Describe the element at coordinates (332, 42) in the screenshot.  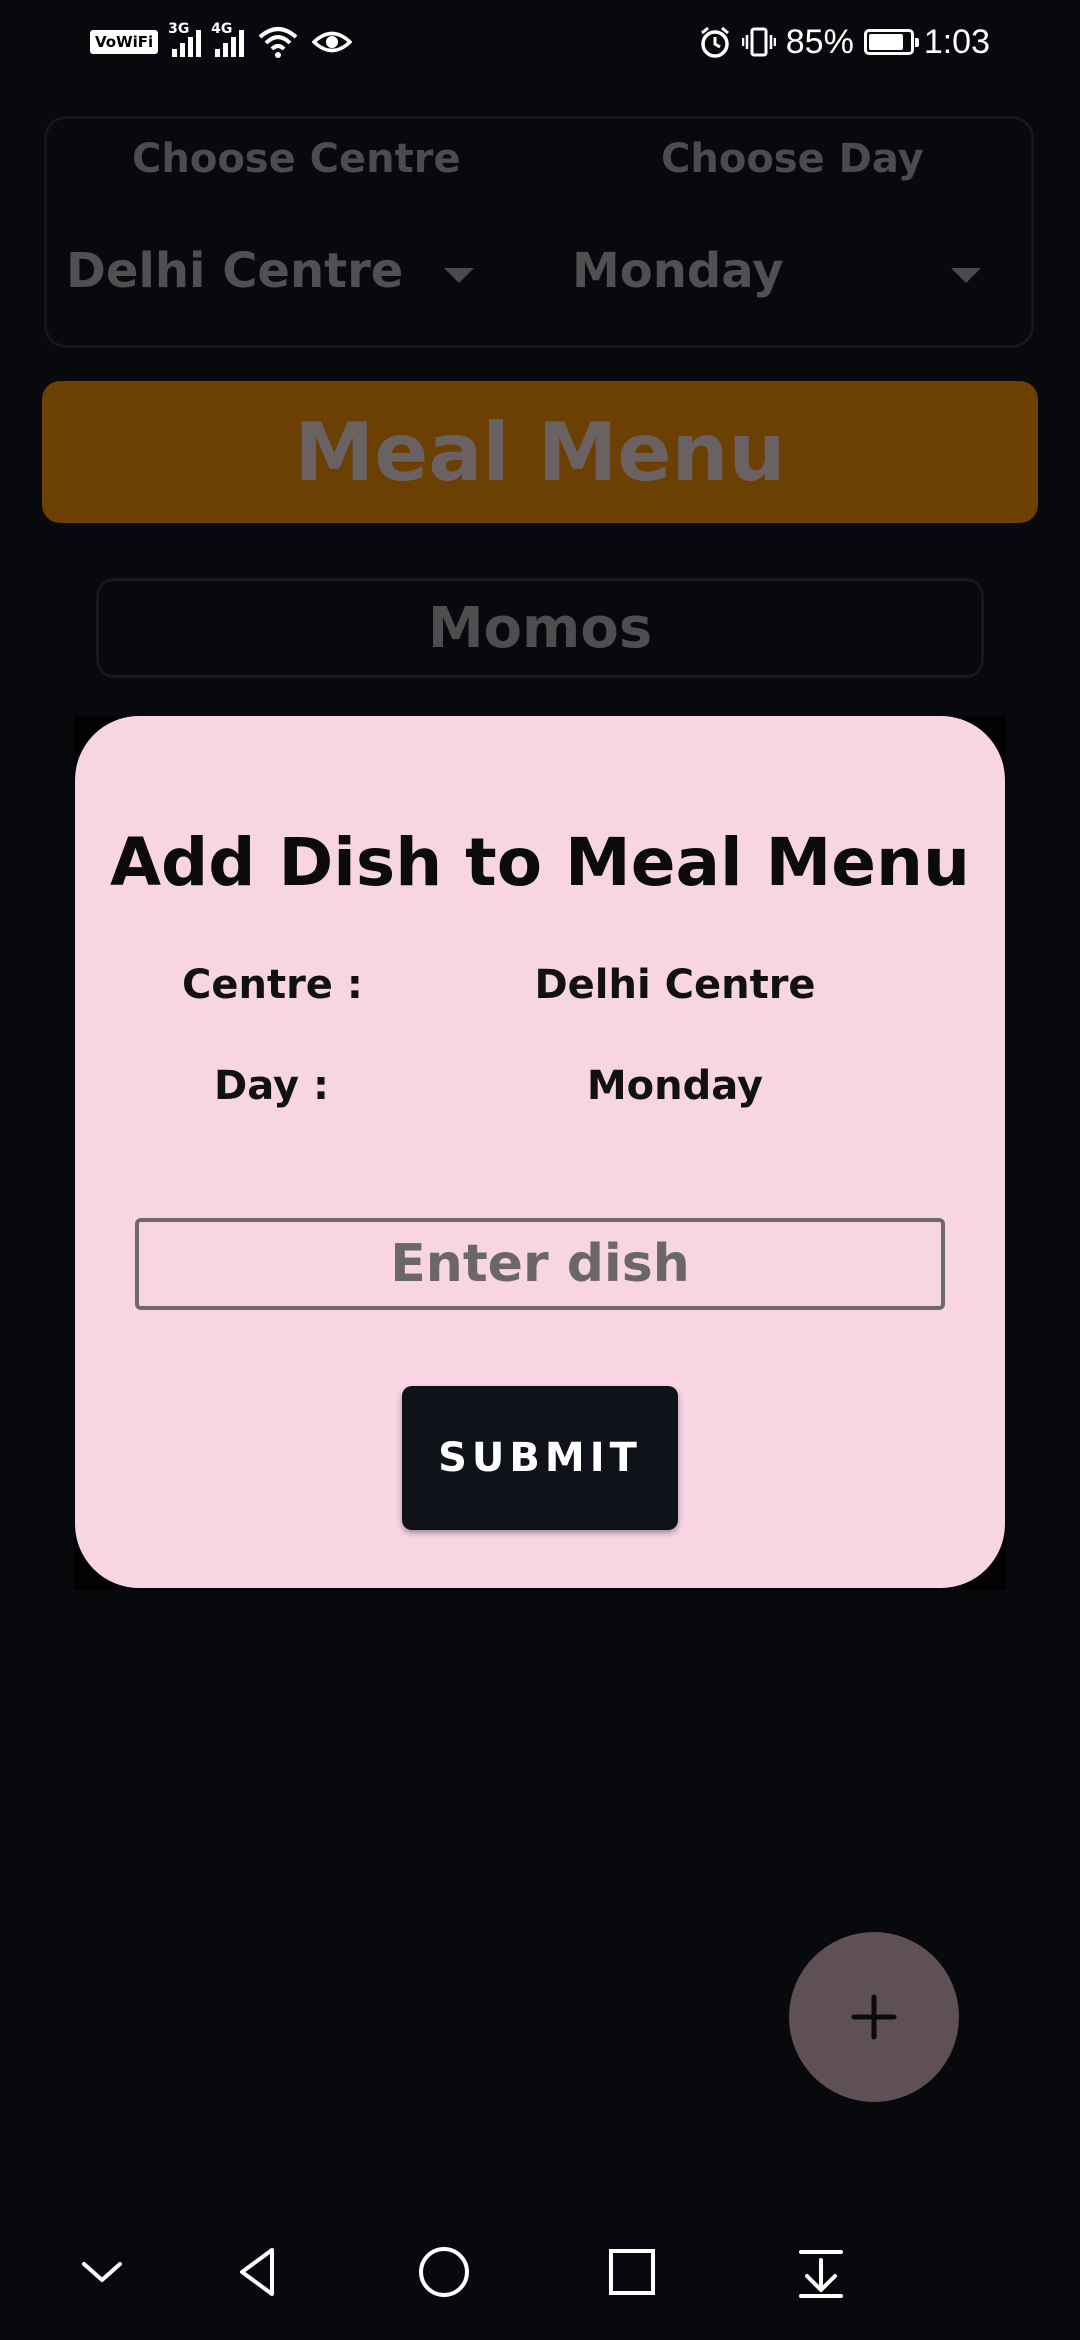
I see `eye-icon` at that location.